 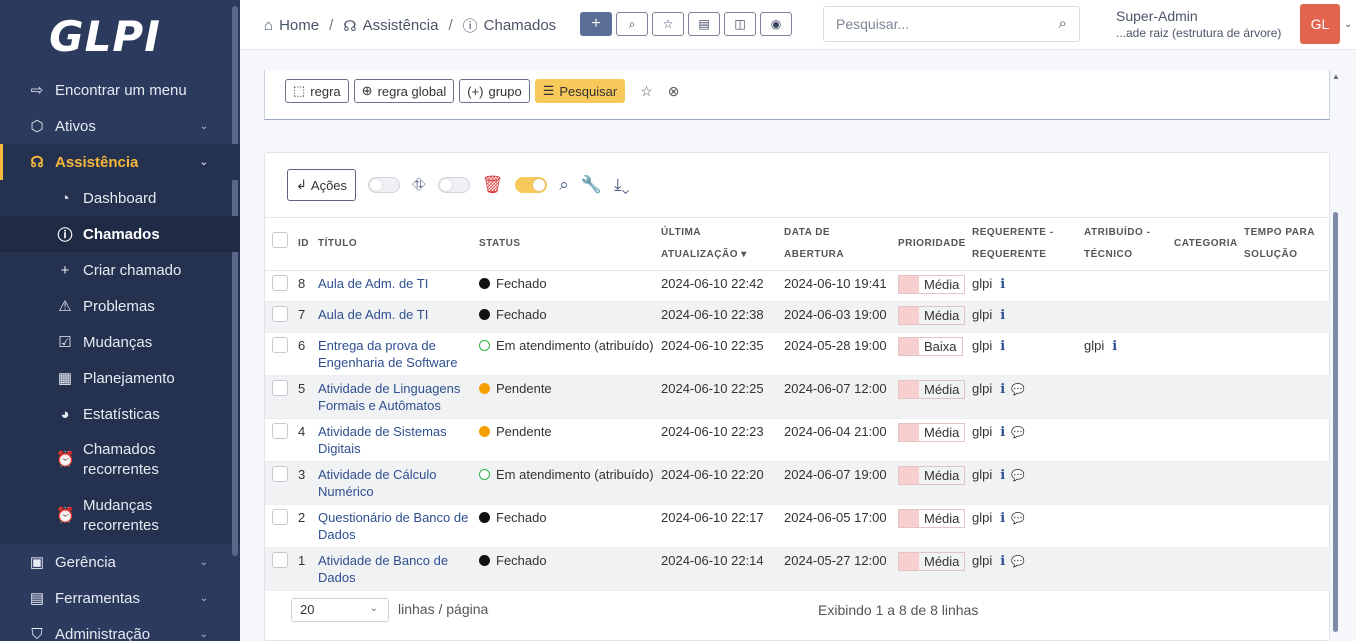 I want to click on sidebar-item-estatisticas: ◕ Estatísticas, so click(x=120, y=414).